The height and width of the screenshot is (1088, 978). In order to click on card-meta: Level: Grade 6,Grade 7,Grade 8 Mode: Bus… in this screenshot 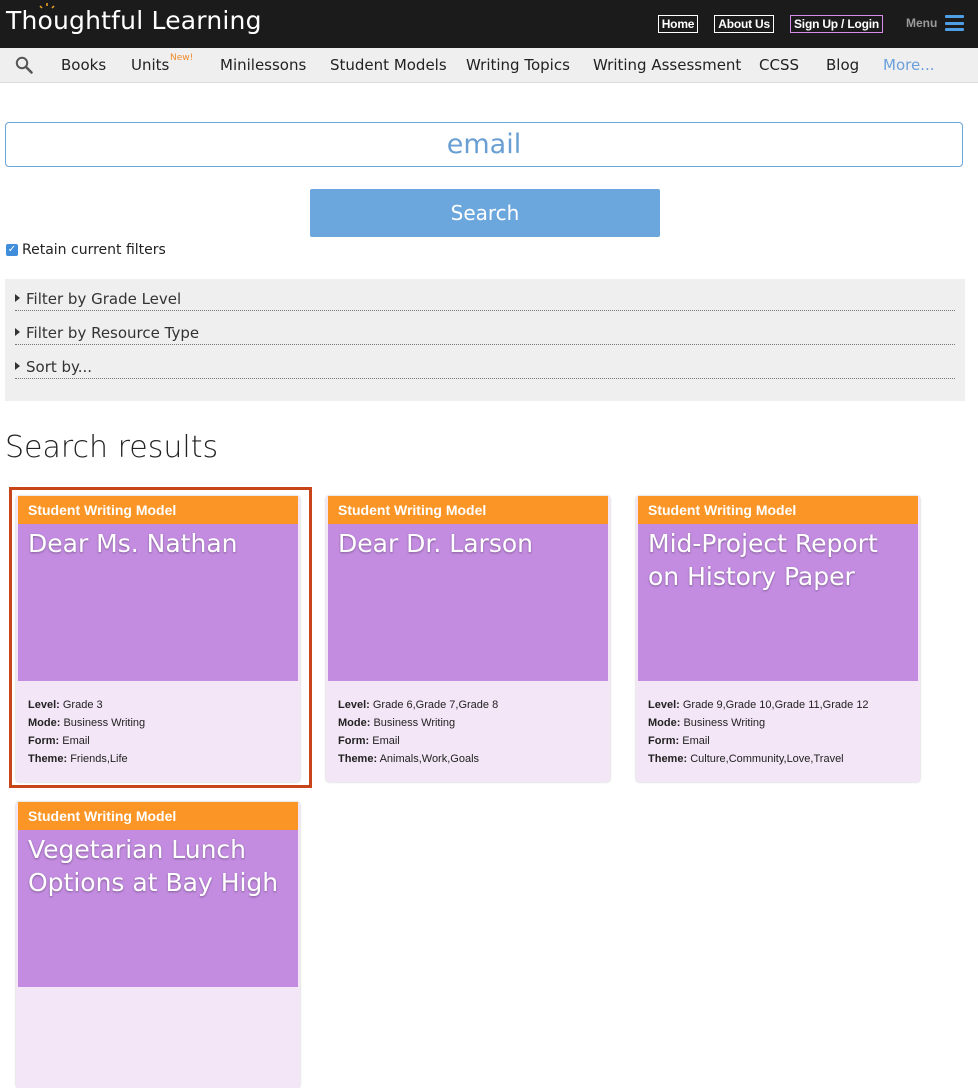, I will do `click(418, 732)`.